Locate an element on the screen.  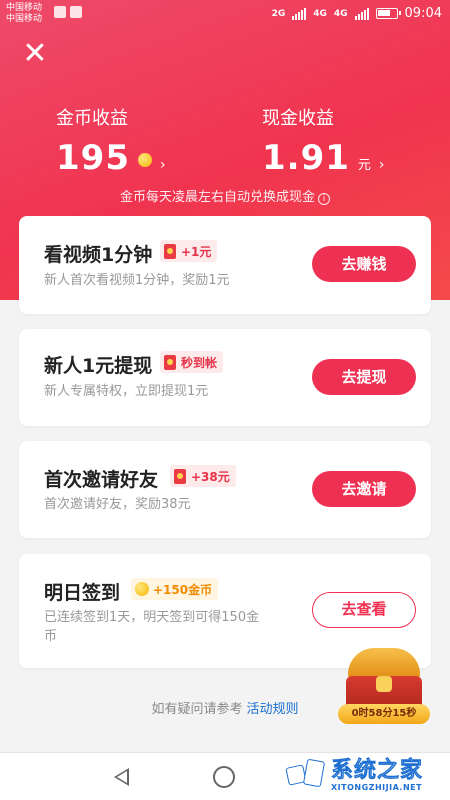
gold-earnings: 金币收益 195 › is located at coordinates (111, 141).